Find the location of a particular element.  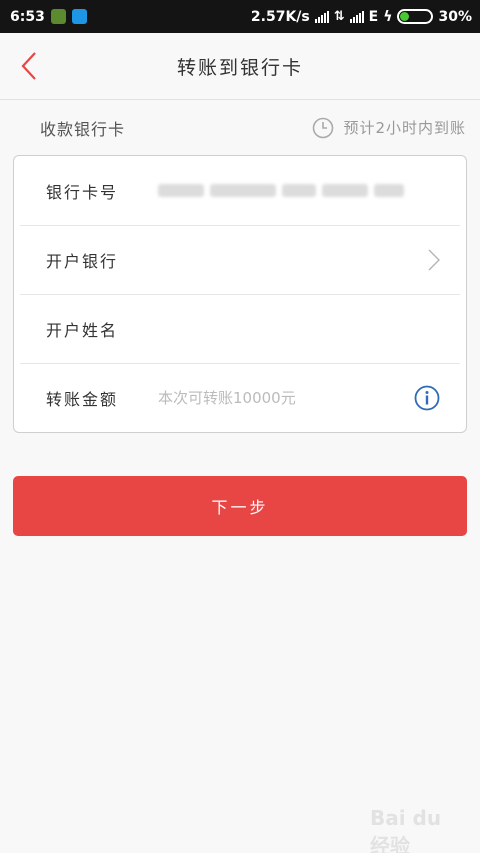

battery-icon is located at coordinates (415, 16).